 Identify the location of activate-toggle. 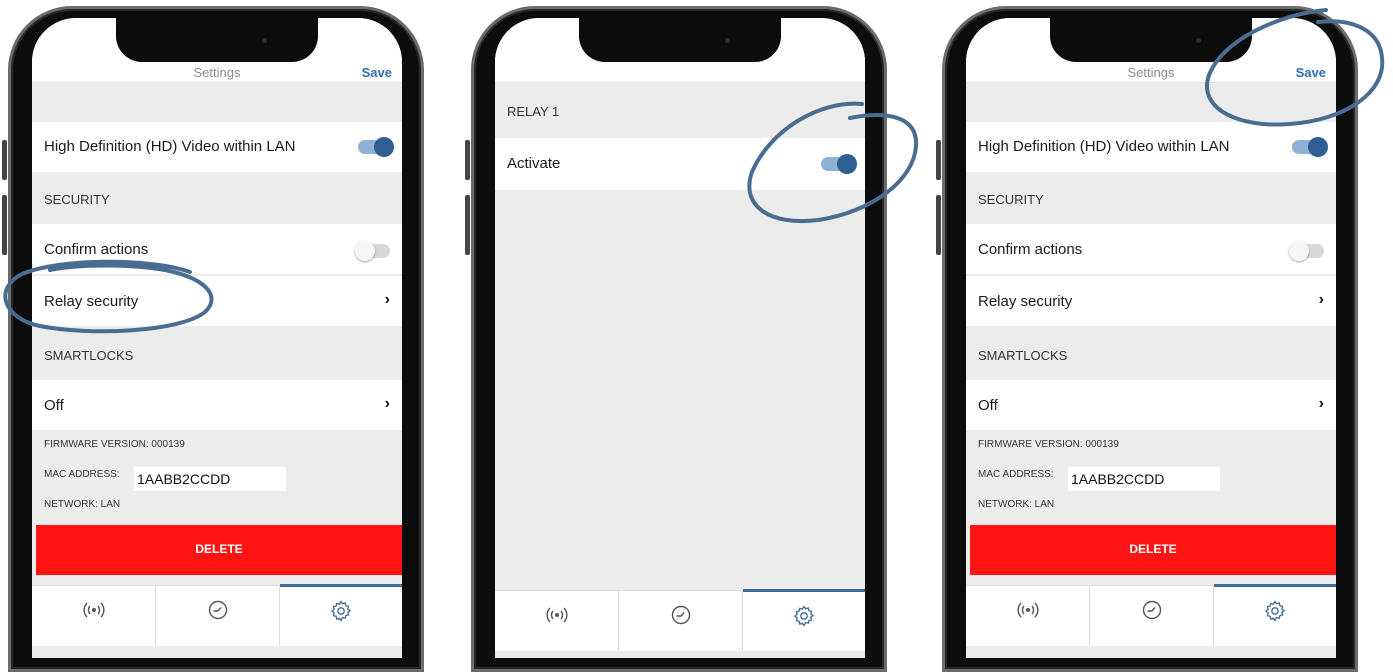
(839, 164).